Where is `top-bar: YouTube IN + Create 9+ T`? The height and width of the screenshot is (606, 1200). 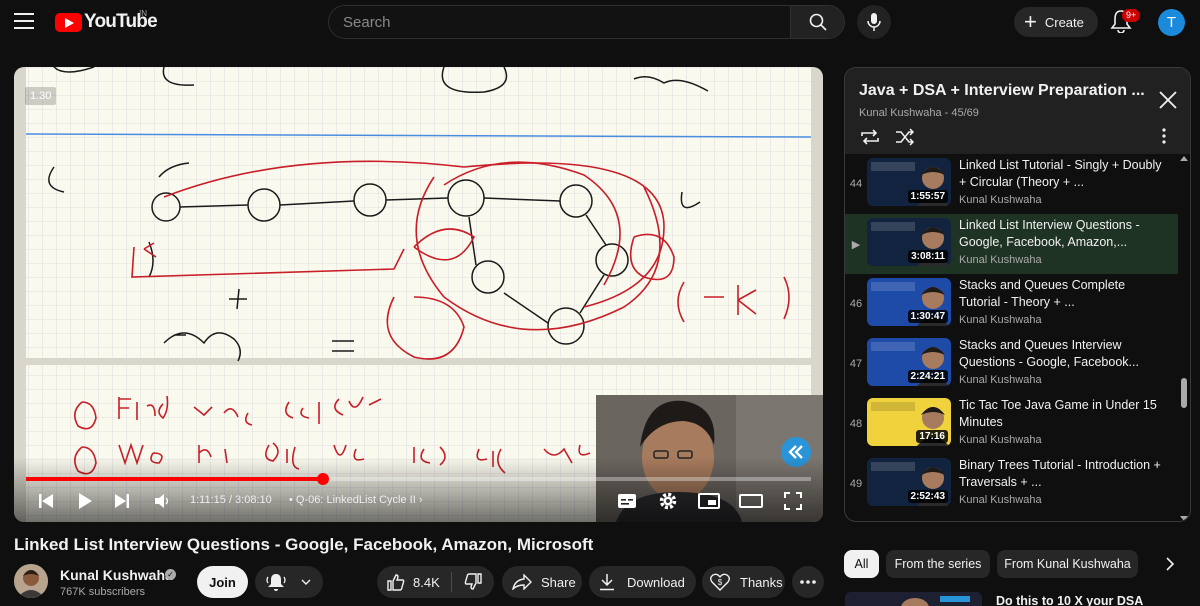
top-bar: YouTube IN + Create 9+ T is located at coordinates (600, 22).